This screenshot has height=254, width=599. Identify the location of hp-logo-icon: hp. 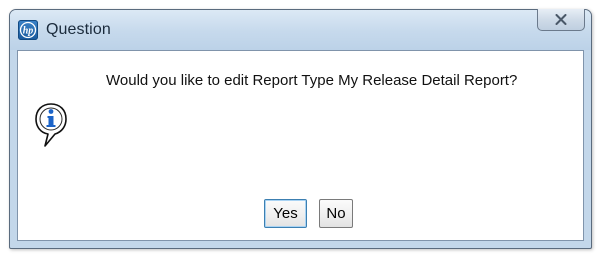
(28, 30).